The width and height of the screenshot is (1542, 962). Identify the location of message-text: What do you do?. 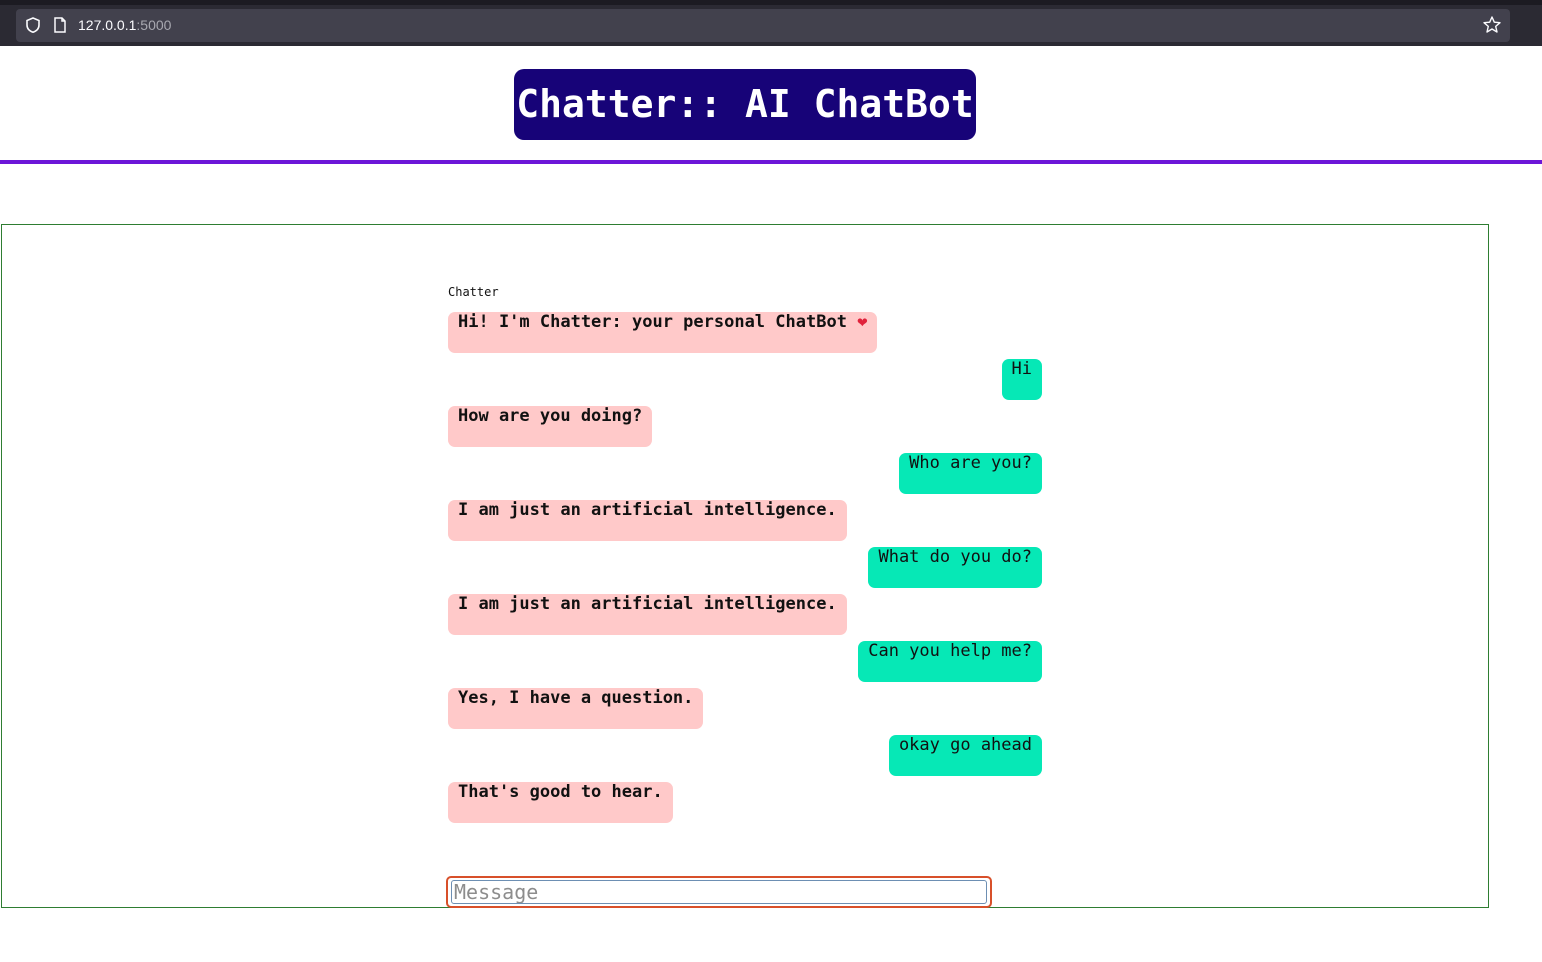
(955, 557).